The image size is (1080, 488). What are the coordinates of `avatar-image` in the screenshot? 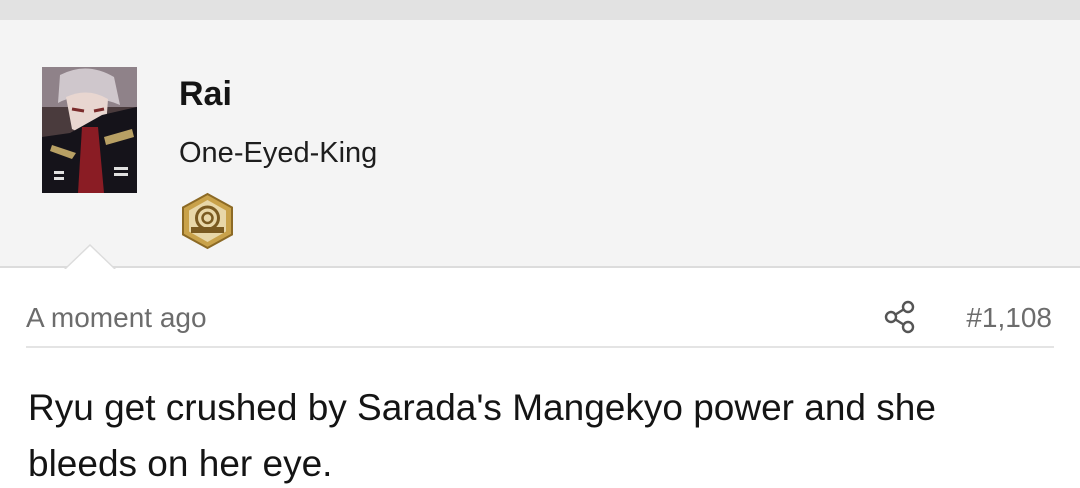 It's located at (89, 130).